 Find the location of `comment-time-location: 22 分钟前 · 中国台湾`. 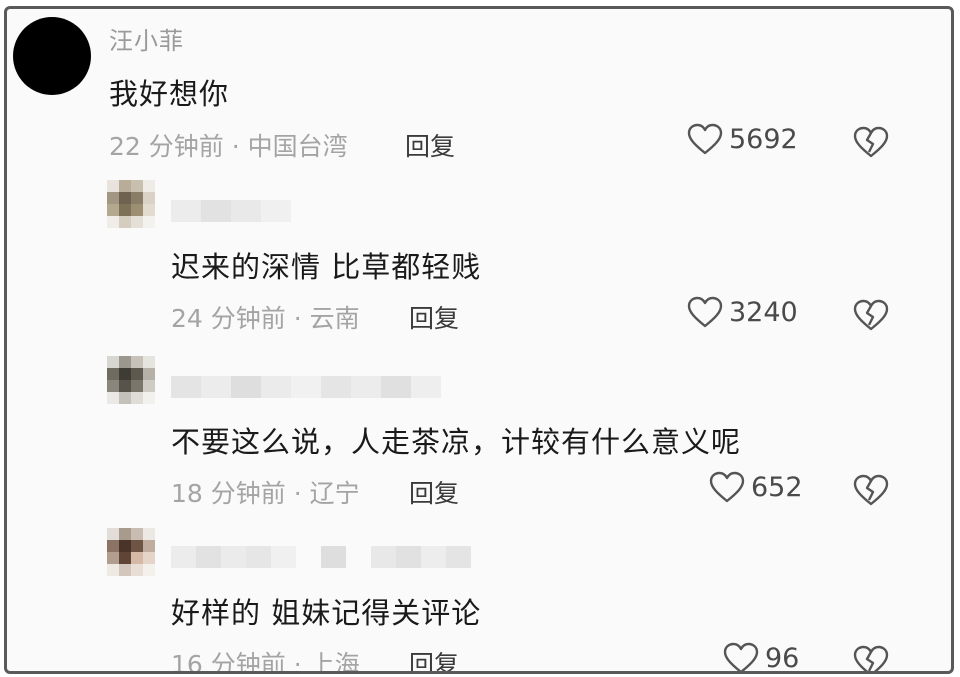

comment-time-location: 22 分钟前 · 中国台湾 is located at coordinates (228, 146).